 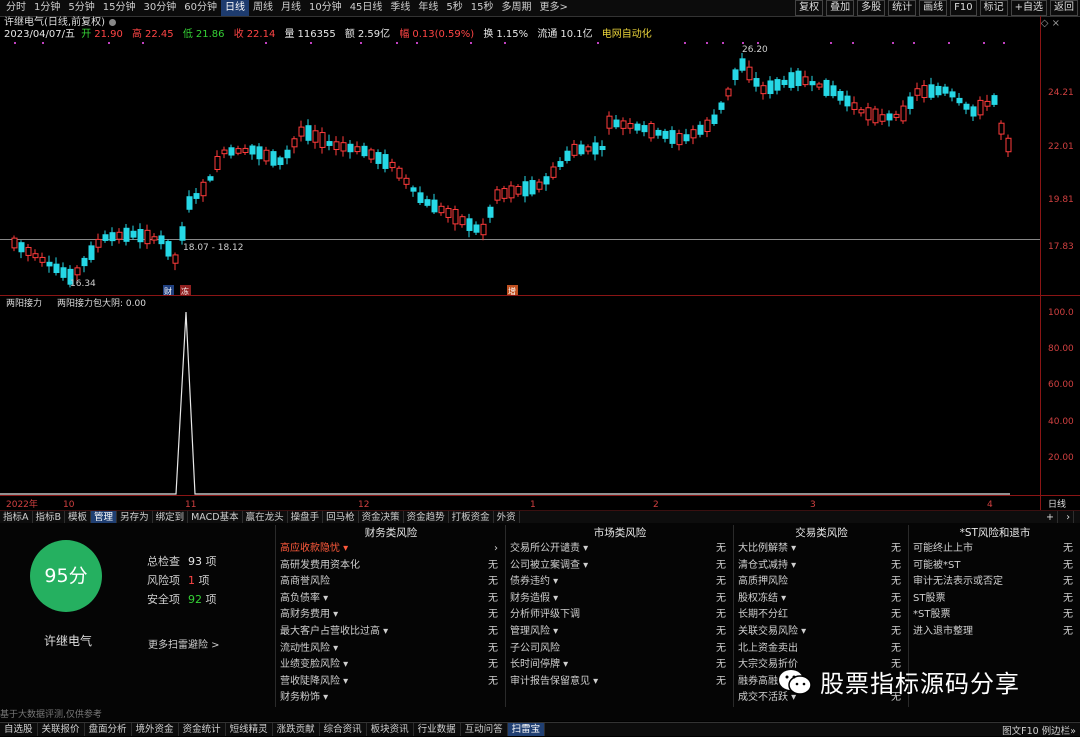 What do you see at coordinates (767, 548) in the screenshot?
I see `risk-item-label: 大比例解禁 ▾` at bounding box center [767, 548].